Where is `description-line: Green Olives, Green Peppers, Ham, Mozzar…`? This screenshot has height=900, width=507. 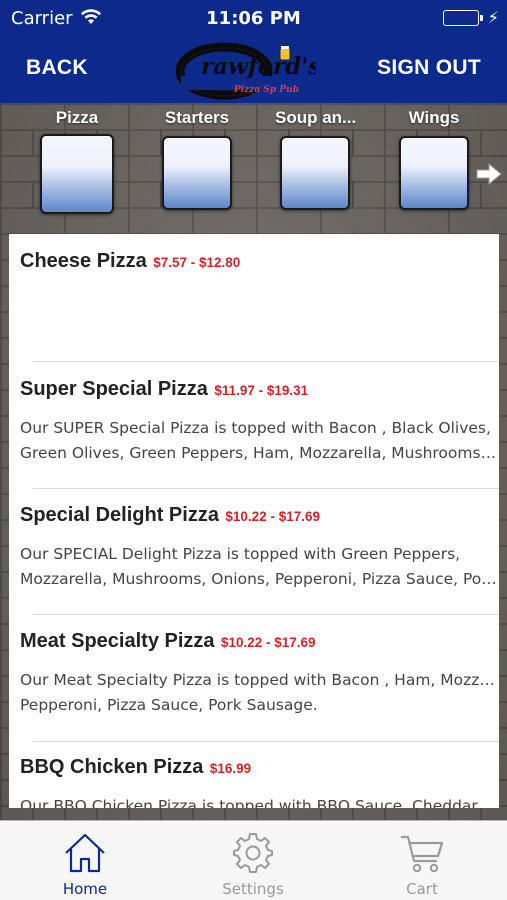
description-line: Green Olives, Green Peppers, Ham, Mozzar… is located at coordinates (259, 453).